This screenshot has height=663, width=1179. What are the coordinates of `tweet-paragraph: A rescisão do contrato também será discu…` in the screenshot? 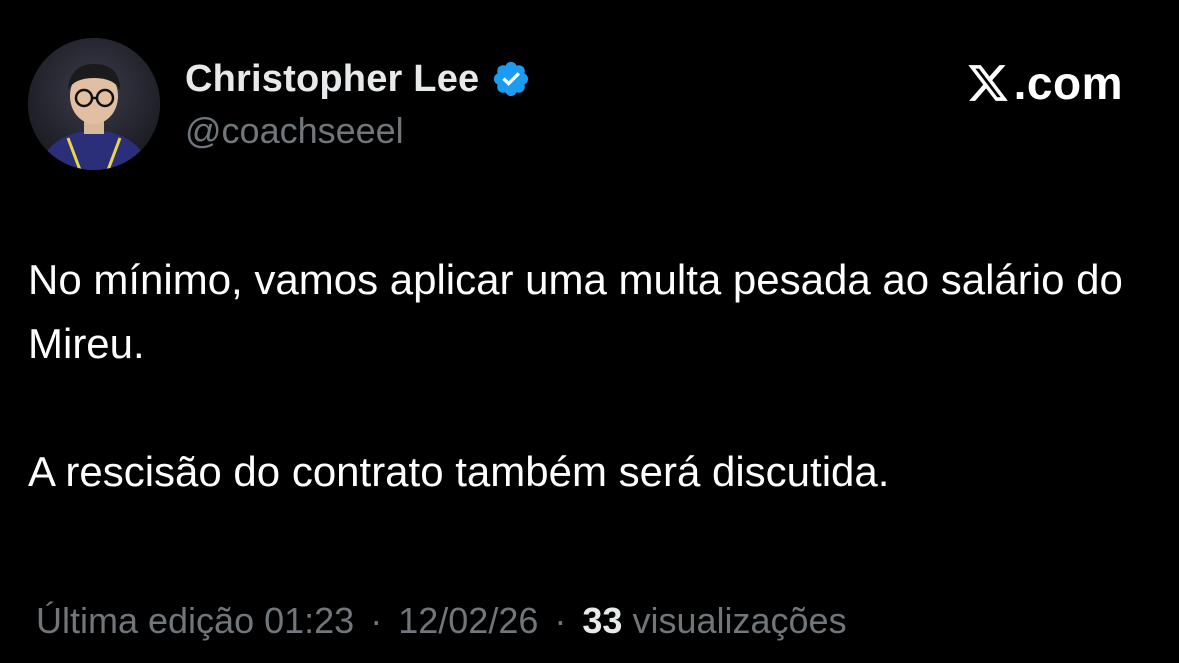 It's located at (459, 471).